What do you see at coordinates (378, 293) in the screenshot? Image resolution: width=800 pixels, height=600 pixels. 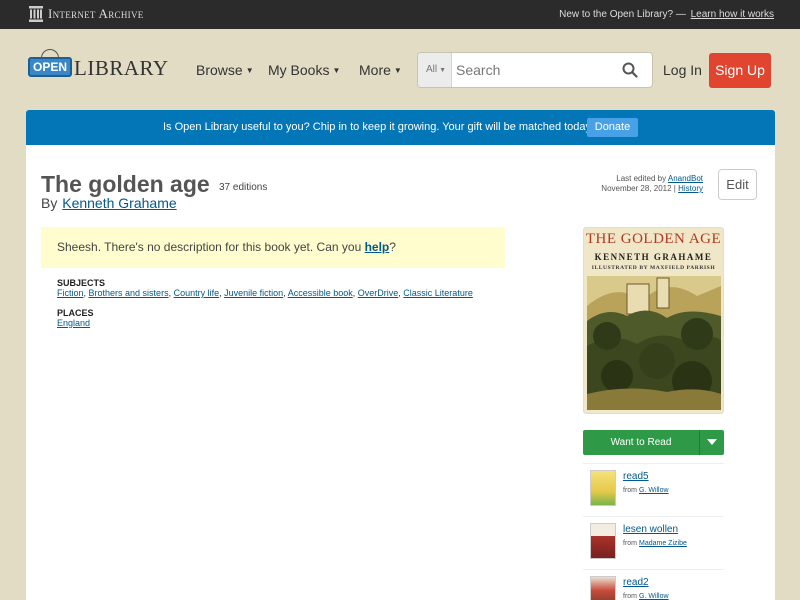 I see `subject-link: OverDrive` at bounding box center [378, 293].